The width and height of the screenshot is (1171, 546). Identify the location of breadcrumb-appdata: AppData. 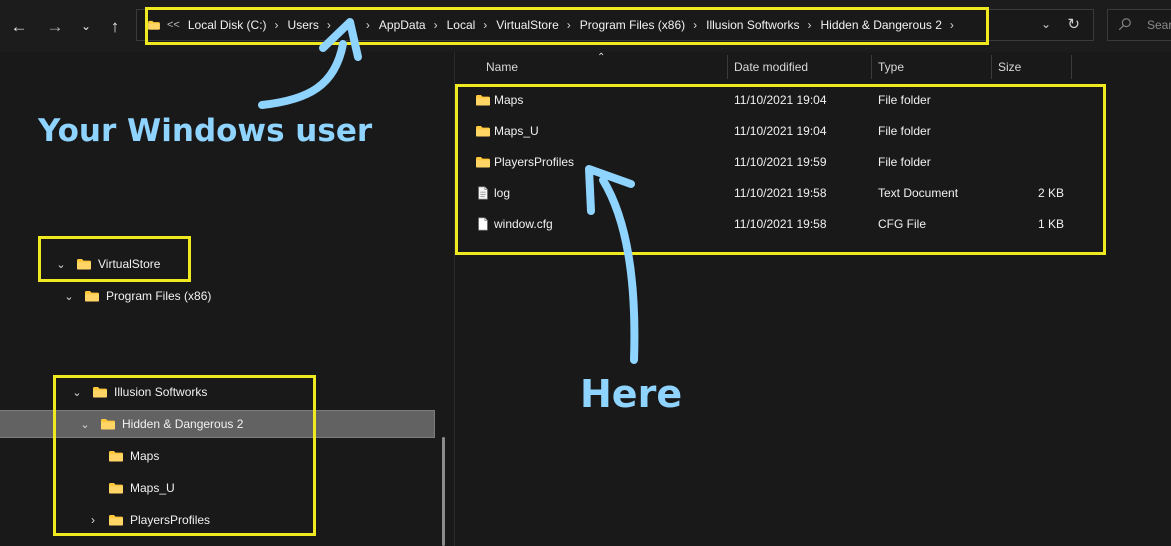
(402, 25).